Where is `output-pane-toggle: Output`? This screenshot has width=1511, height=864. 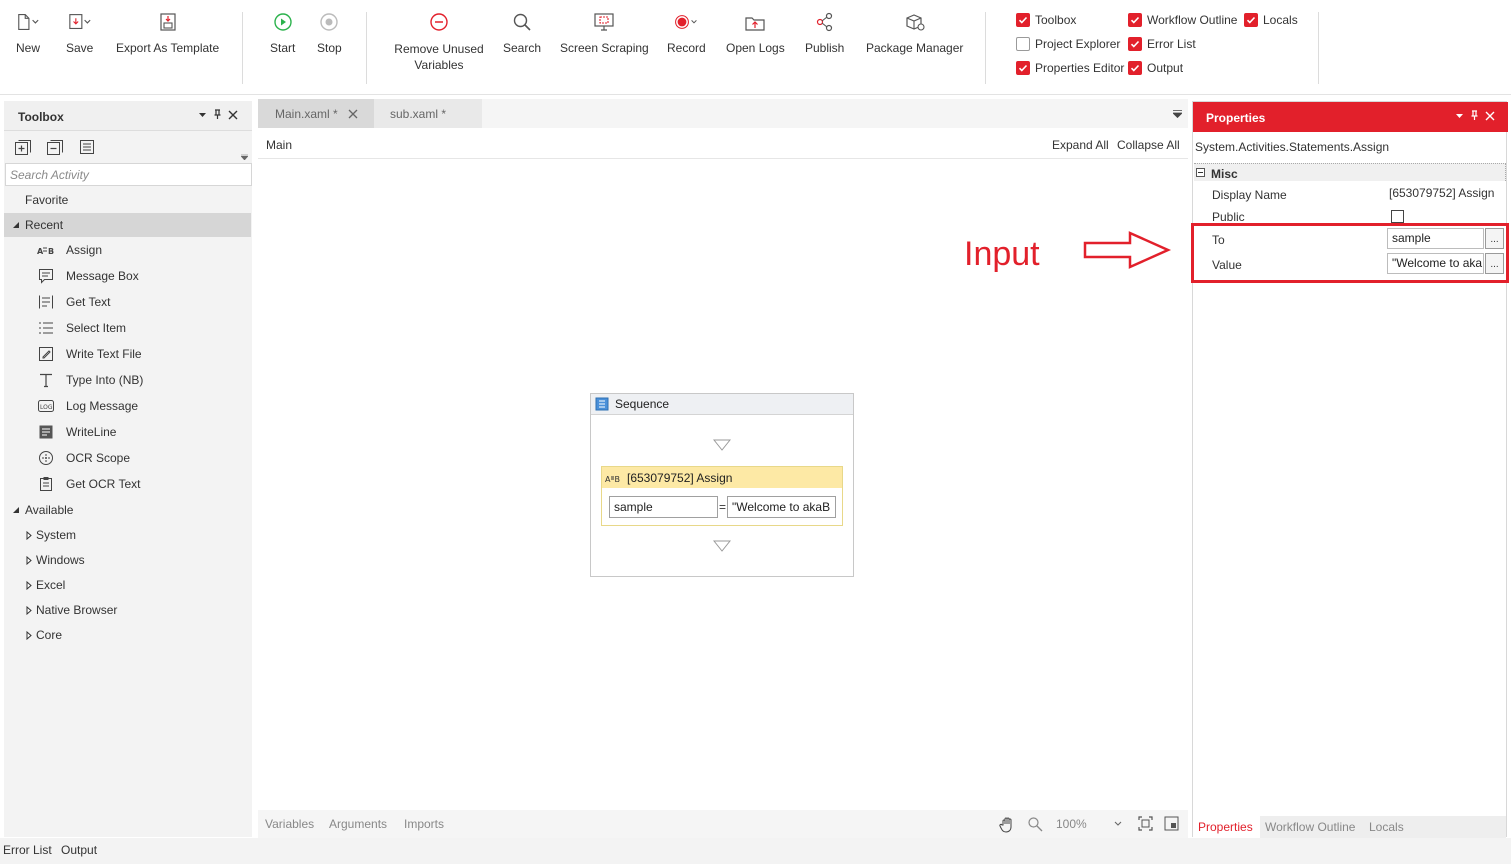 output-pane-toggle: Output is located at coordinates (1155, 68).